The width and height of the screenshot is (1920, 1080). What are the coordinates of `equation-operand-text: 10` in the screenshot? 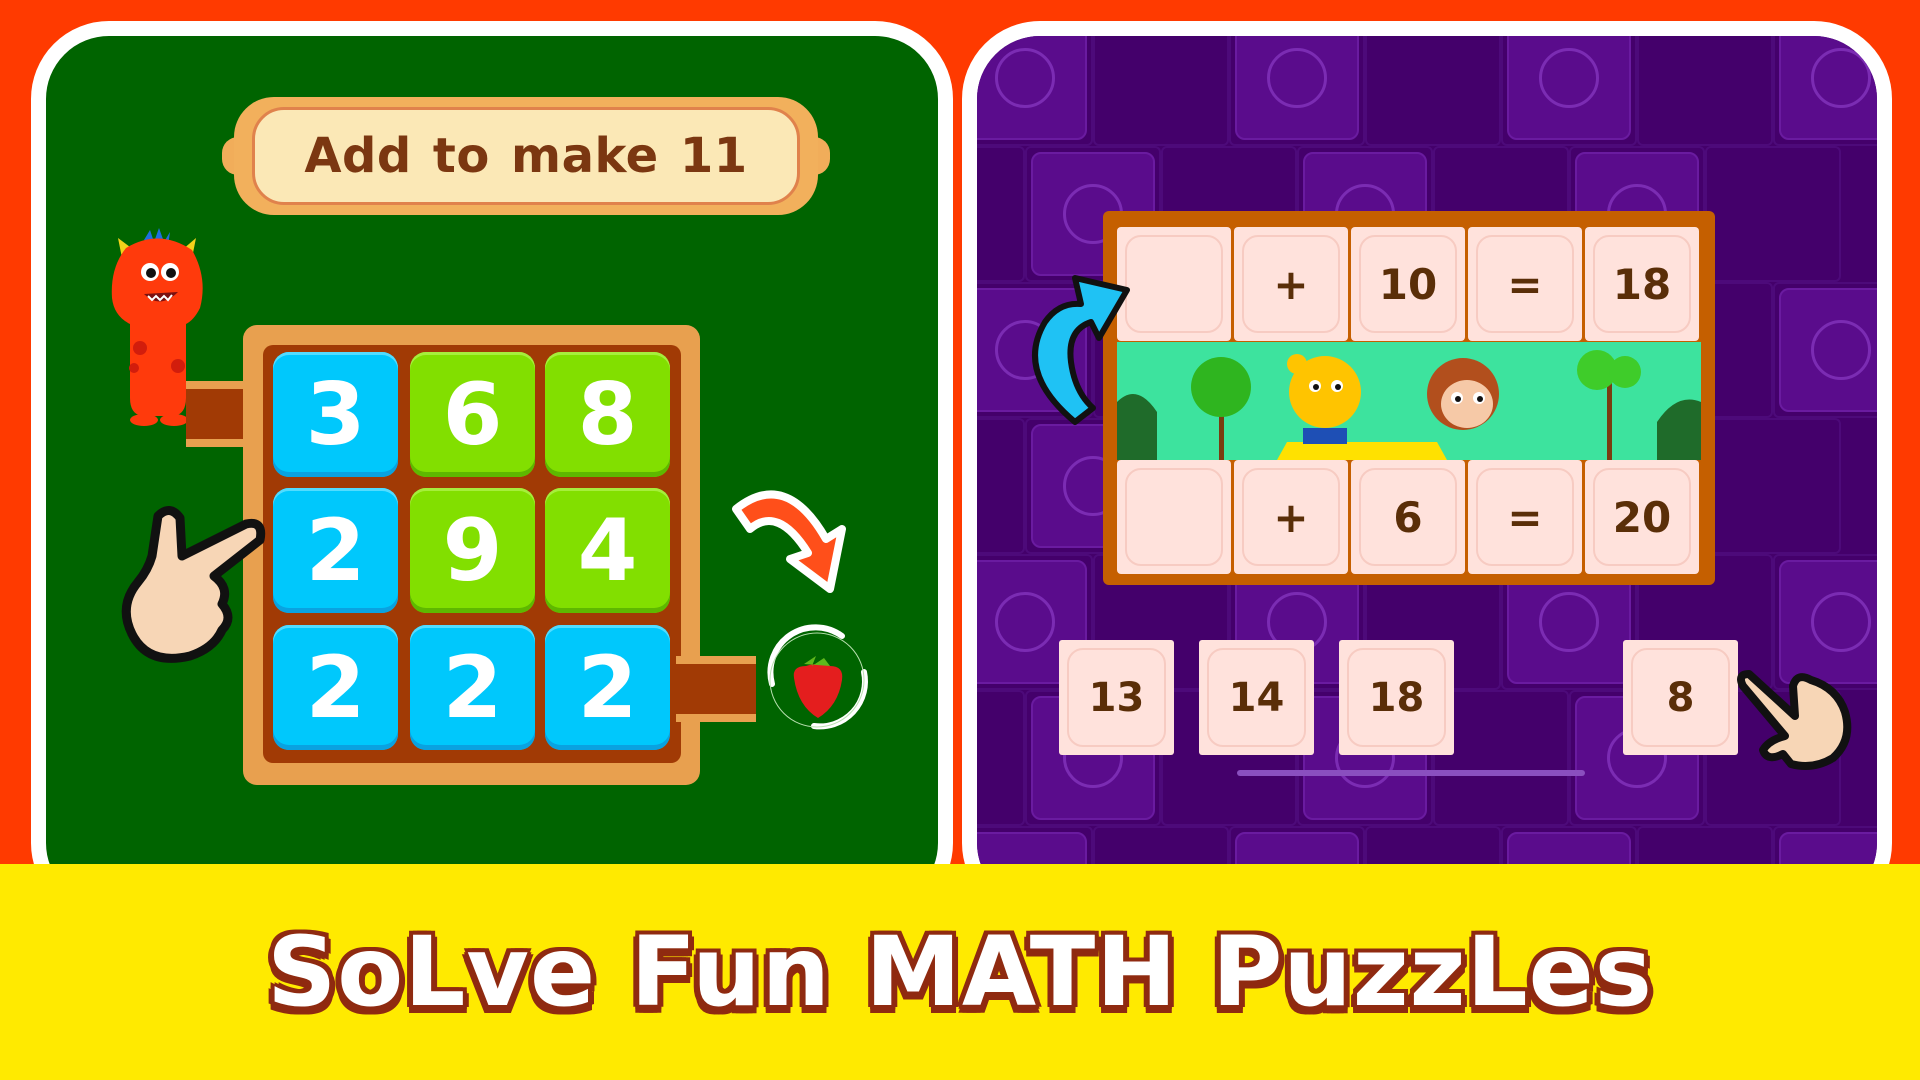 It's located at (1408, 284).